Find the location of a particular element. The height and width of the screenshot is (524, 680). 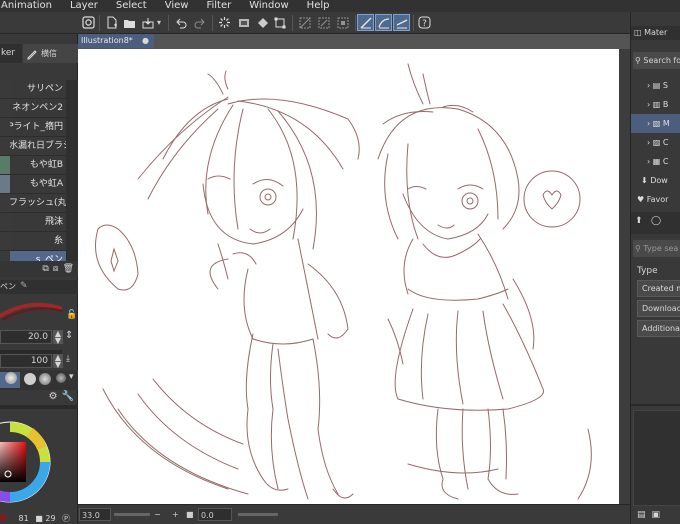

wrench-icon: 🔧 is located at coordinates (68, 398).